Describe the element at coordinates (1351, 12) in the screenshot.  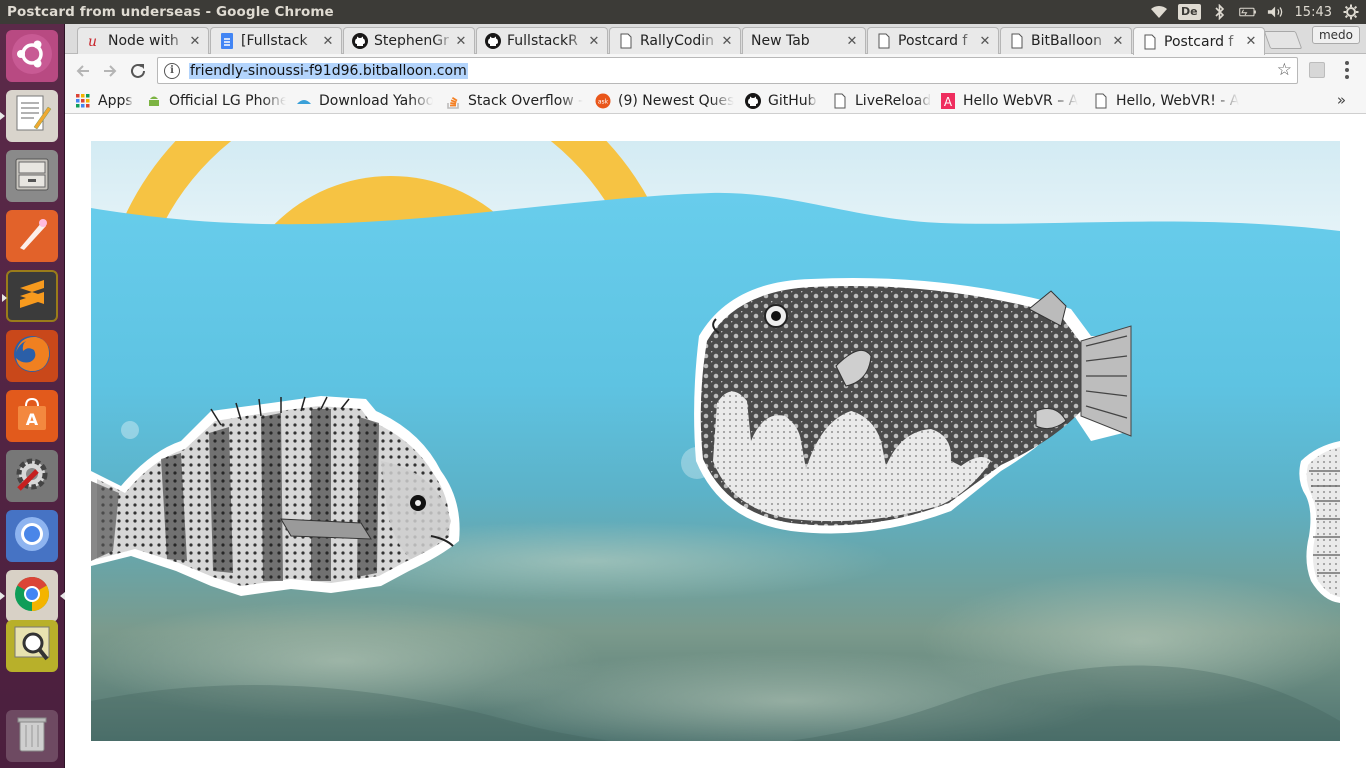
I see `settings-gear-icon` at that location.